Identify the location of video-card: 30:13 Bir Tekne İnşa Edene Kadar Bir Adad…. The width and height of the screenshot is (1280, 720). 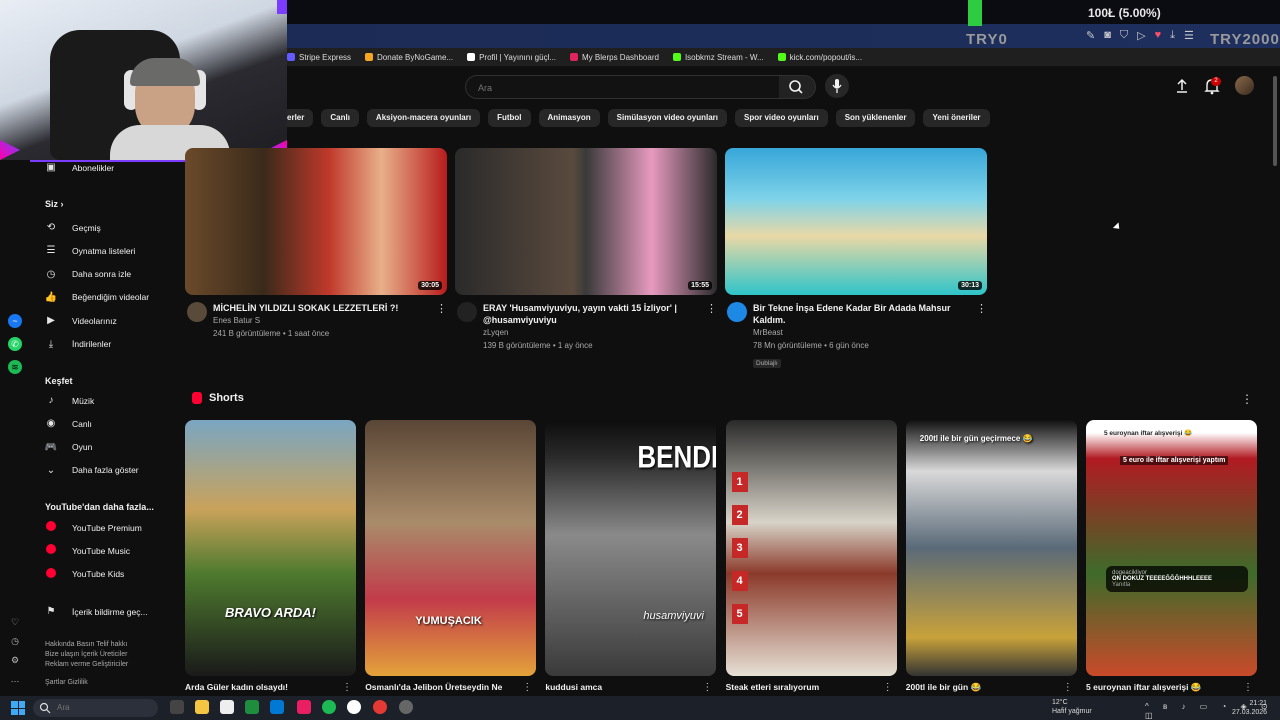
(856, 259).